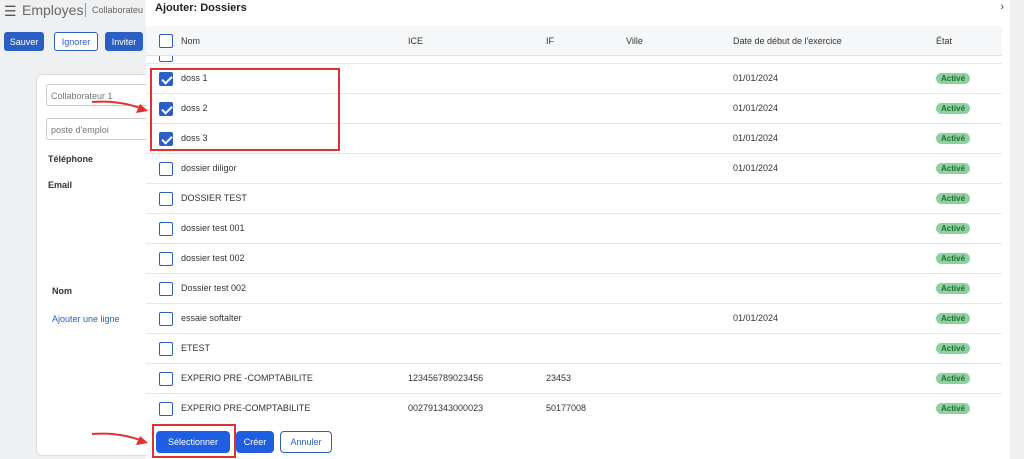 The height and width of the screenshot is (459, 1024). What do you see at coordinates (787, 41) in the screenshot?
I see `column-header-date: Date de début de l'exercice` at bounding box center [787, 41].